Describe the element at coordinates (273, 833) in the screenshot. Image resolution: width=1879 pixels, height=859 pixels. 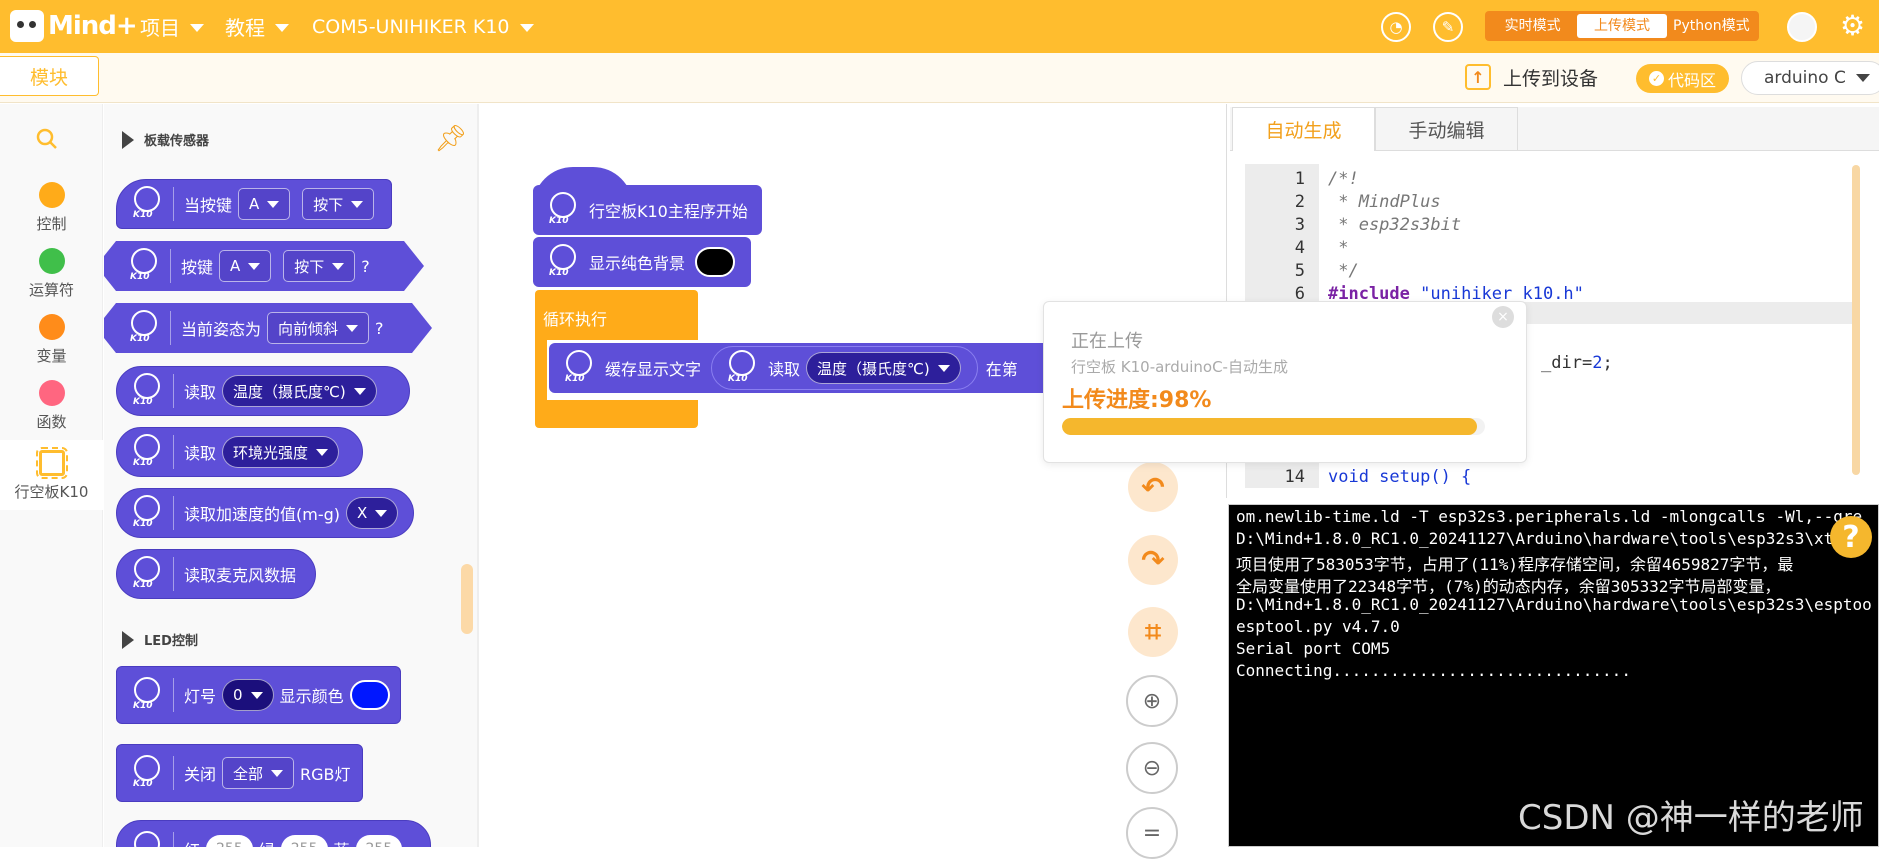
I see `block-rgb-color: 红 255 绿 255 蓝 255` at that location.